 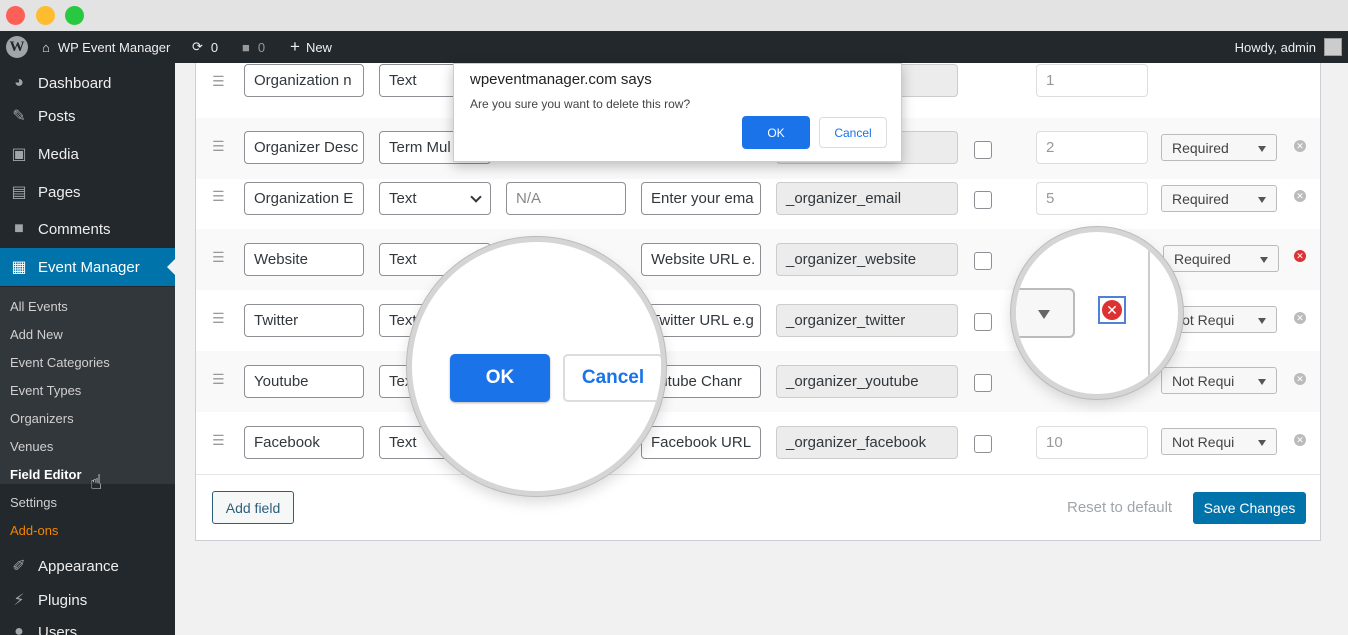 What do you see at coordinates (36, 334) in the screenshot?
I see `submenu-add-new: Add New` at bounding box center [36, 334].